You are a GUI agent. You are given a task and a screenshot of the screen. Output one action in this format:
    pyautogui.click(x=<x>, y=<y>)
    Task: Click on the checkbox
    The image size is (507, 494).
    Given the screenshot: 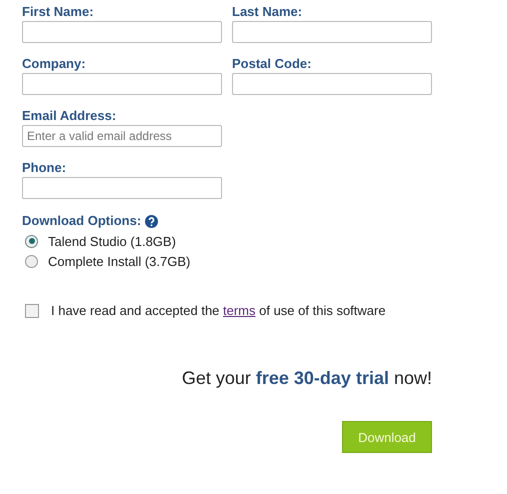 What is the action you would take?
    pyautogui.click(x=32, y=311)
    